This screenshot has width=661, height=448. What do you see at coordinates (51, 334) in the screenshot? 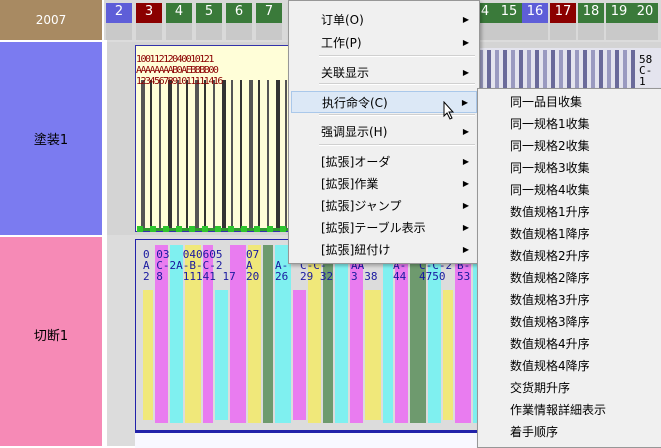
I see `row-label-cutting: 切断1` at bounding box center [51, 334].